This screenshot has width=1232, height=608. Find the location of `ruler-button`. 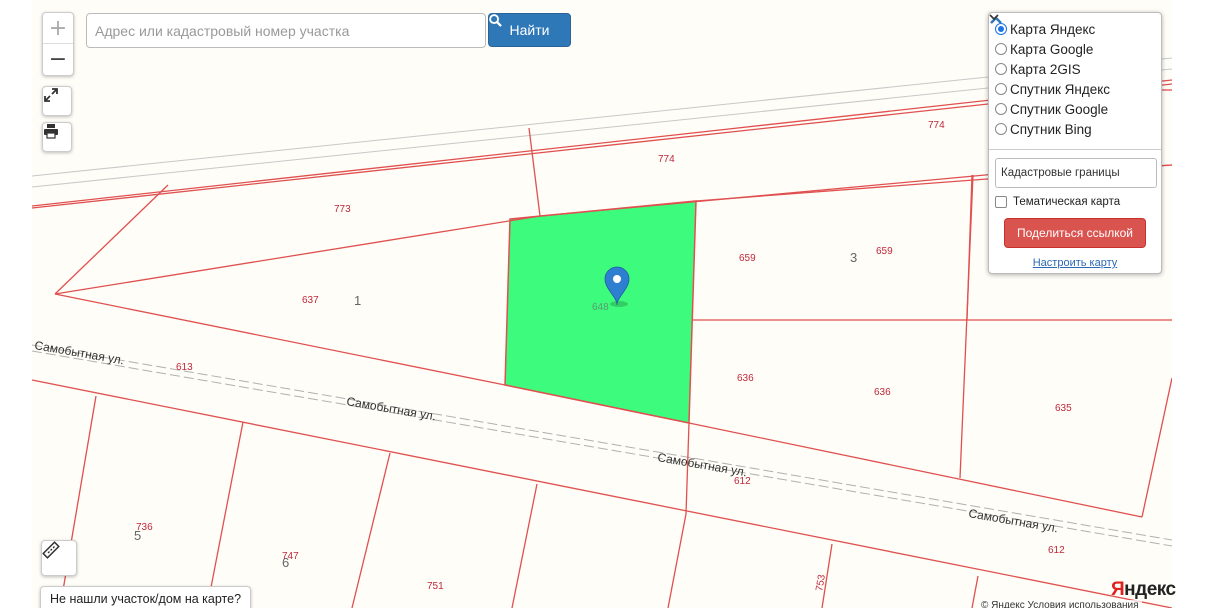

ruler-button is located at coordinates (59, 558).